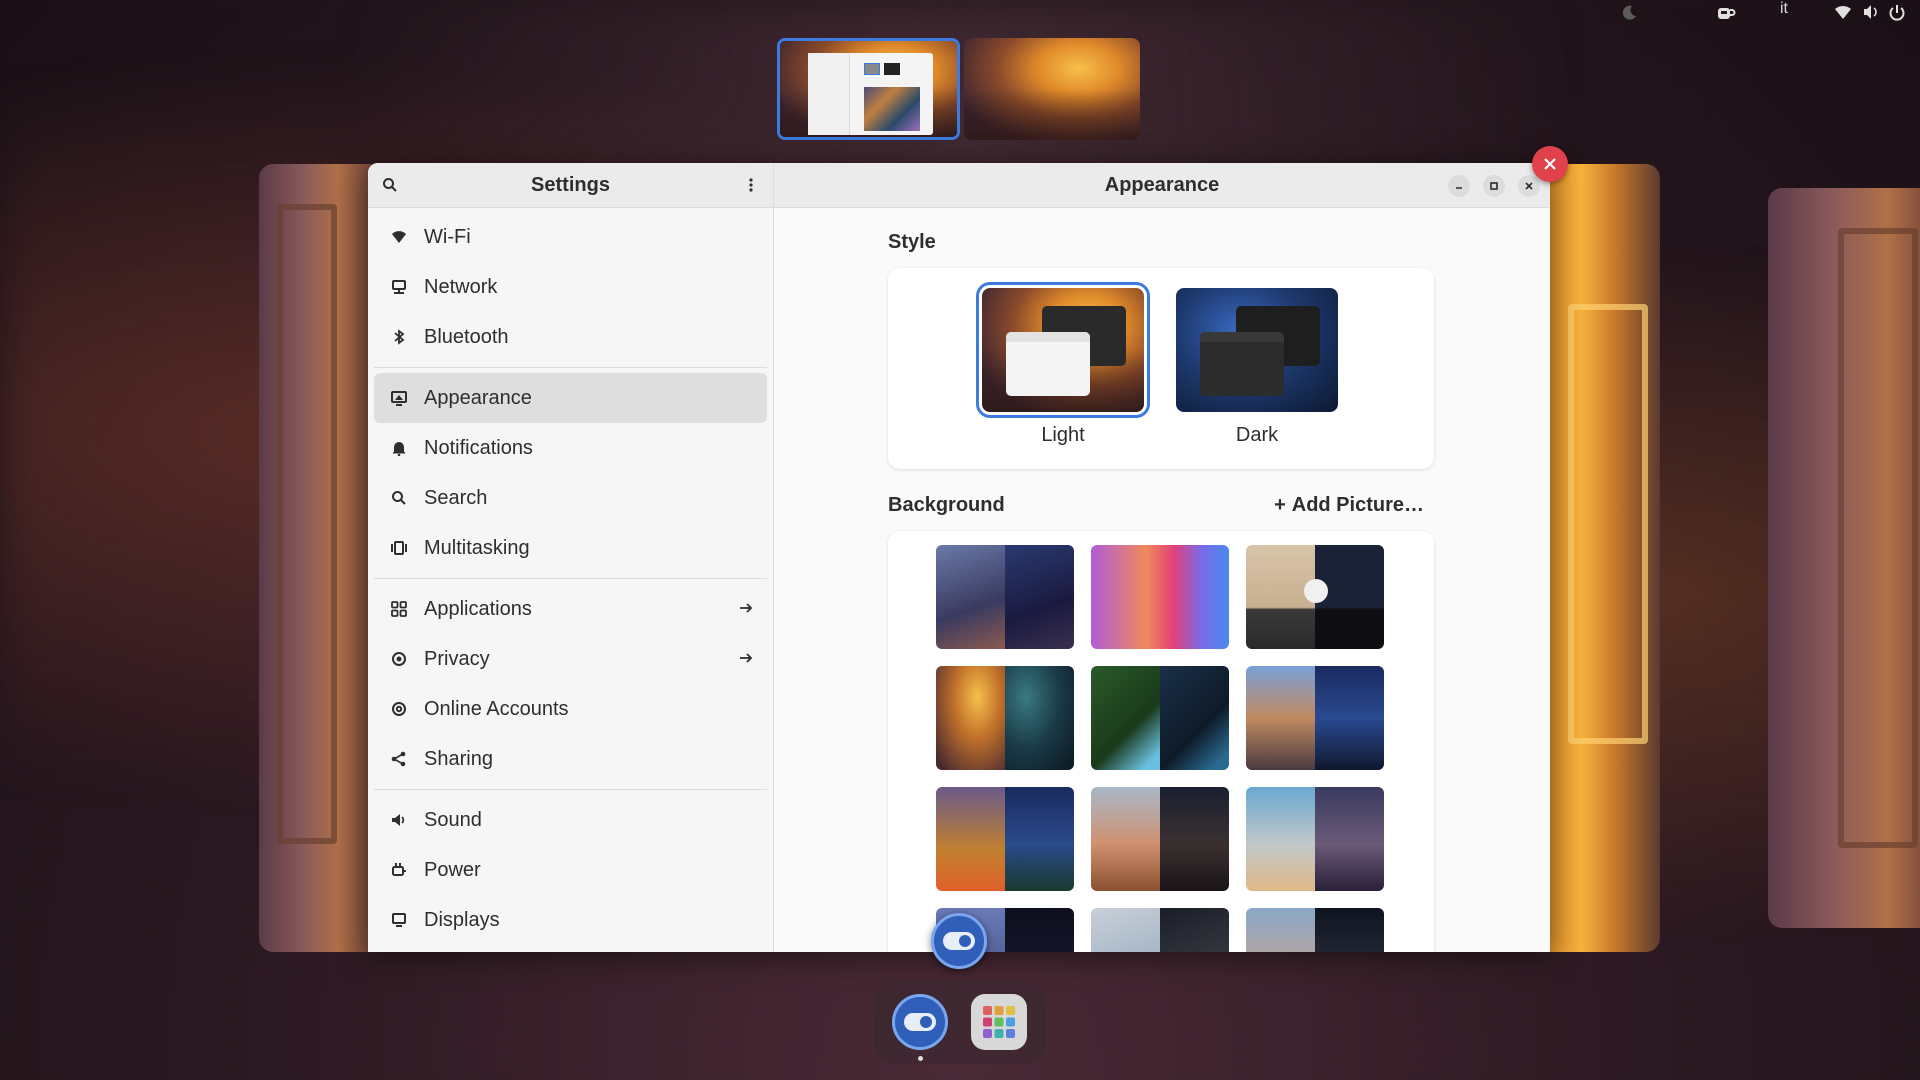  I want to click on sidebar-item-sound: Sound, so click(570, 820).